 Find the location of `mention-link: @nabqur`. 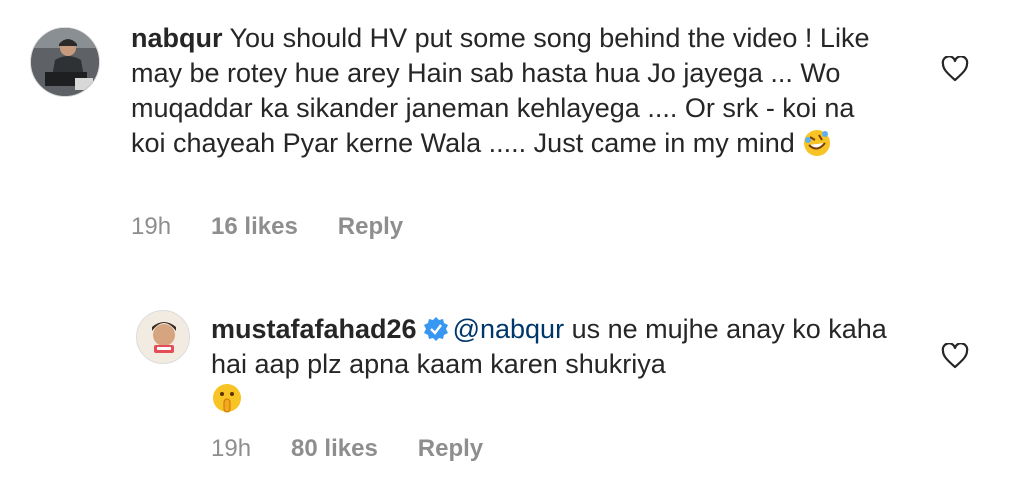

mention-link: @nabqur is located at coordinates (508, 329).